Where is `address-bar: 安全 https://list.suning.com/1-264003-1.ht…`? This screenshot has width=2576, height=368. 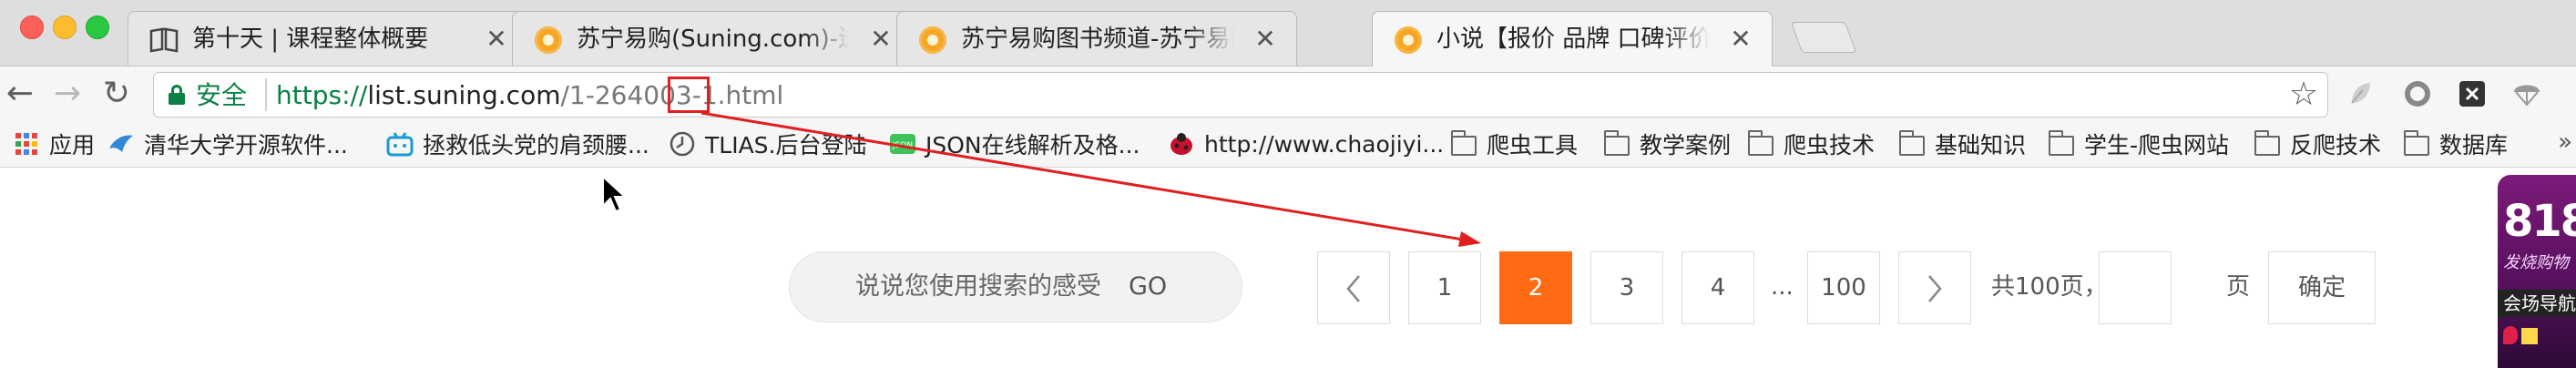 address-bar: 安全 https://list.suning.com/1-264003-1.ht… is located at coordinates (1240, 95).